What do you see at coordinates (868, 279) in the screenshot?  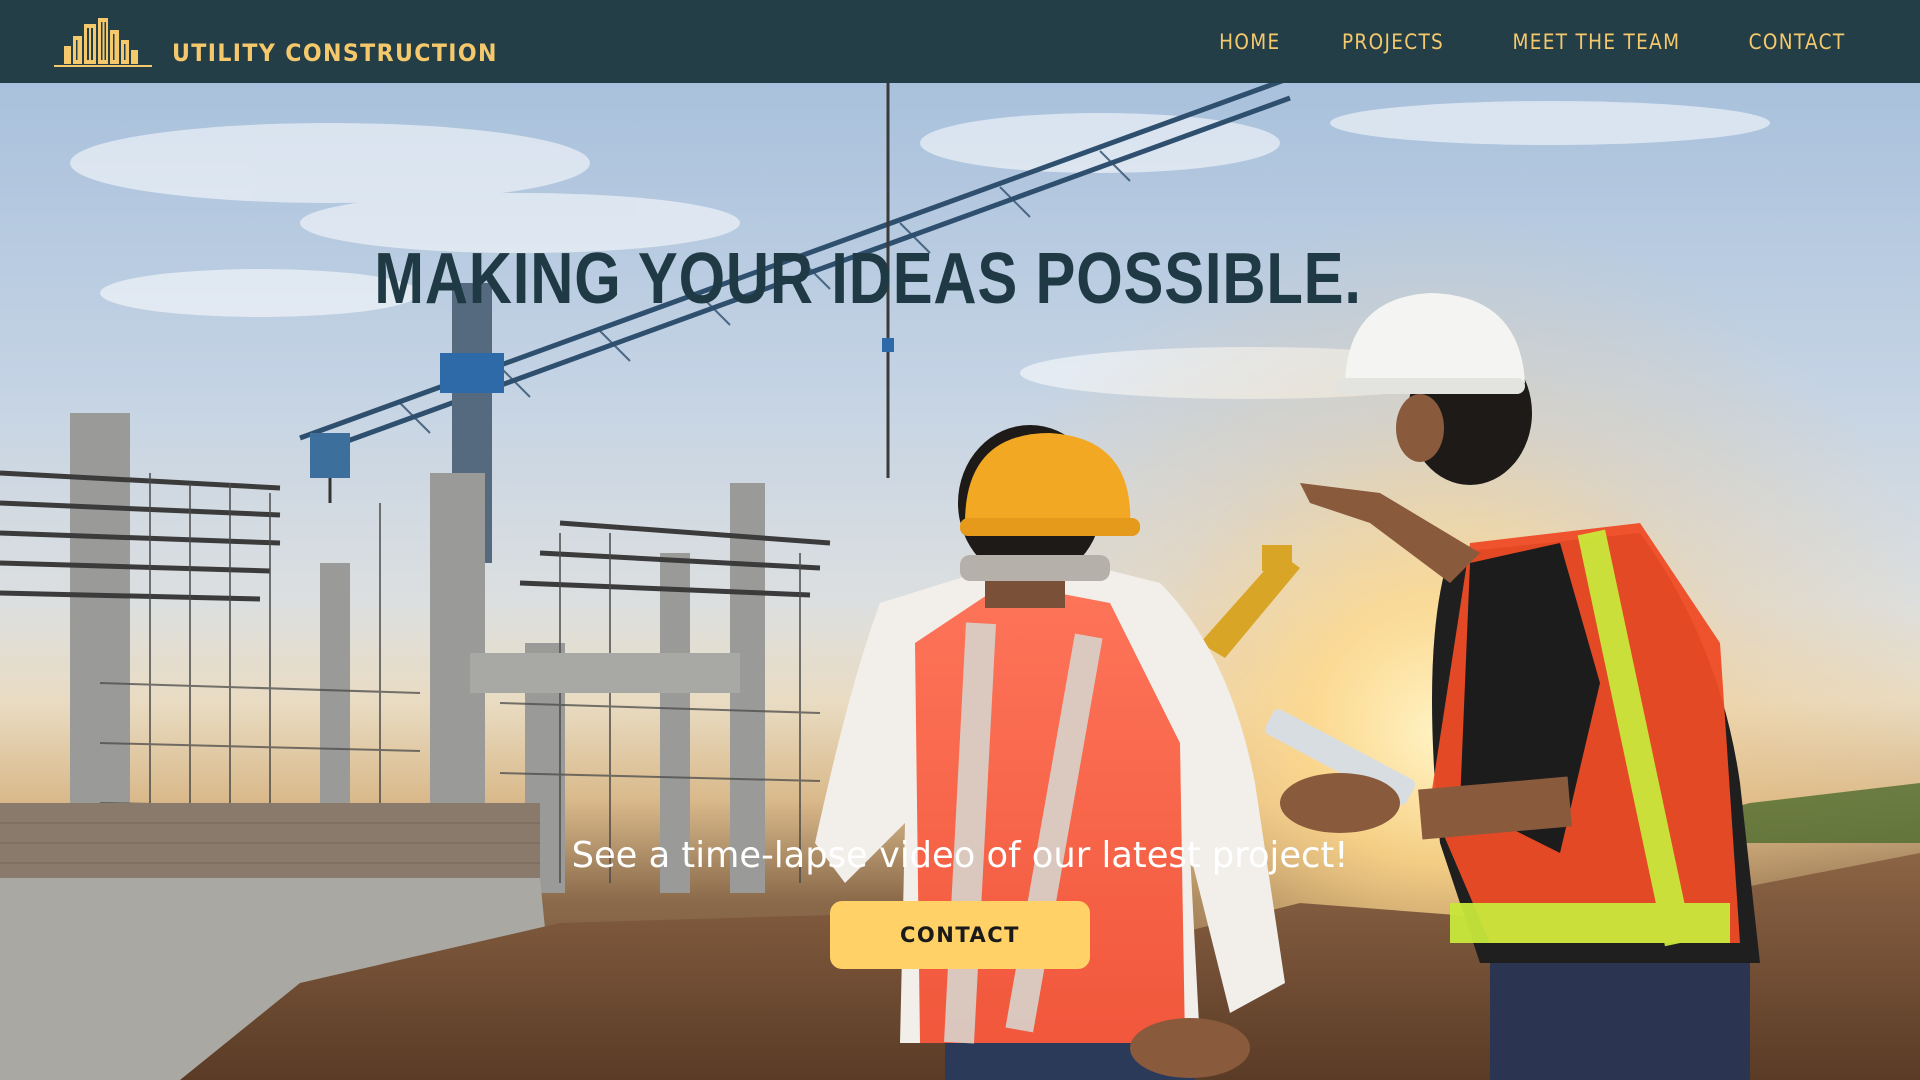 I see `hero-title: MAKING YOUR IDEAS POSSIBLE.` at bounding box center [868, 279].